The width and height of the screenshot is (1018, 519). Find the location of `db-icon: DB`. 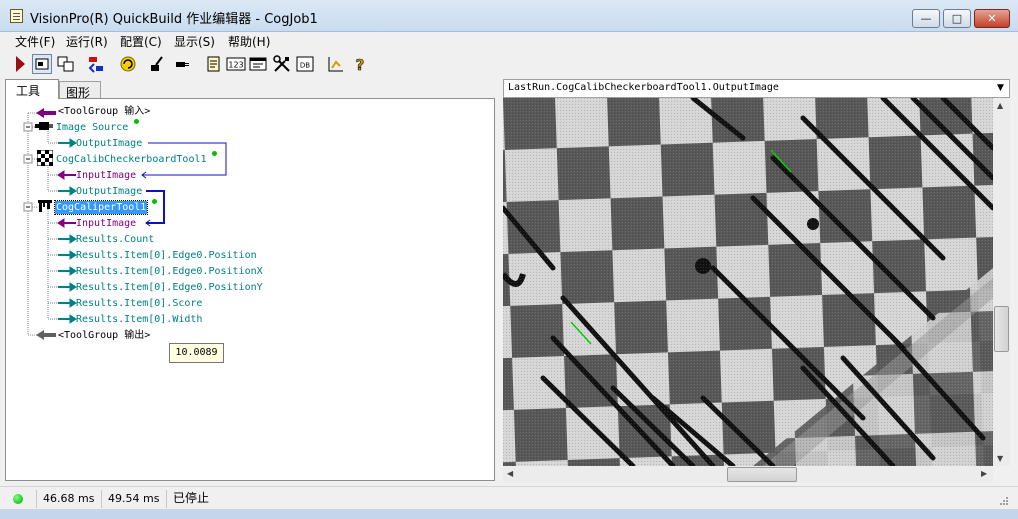

db-icon: DB is located at coordinates (305, 64).